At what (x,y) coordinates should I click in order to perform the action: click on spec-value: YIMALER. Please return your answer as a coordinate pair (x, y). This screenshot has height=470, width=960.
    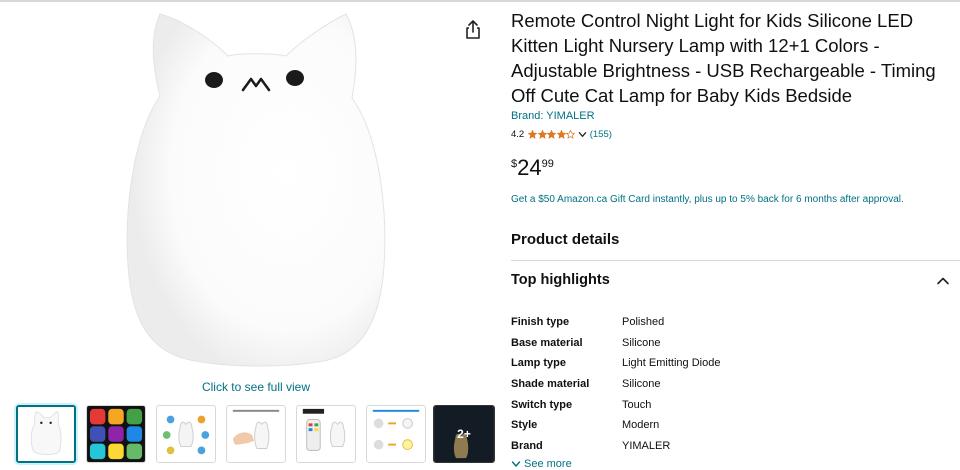
    Looking at the image, I should click on (646, 446).